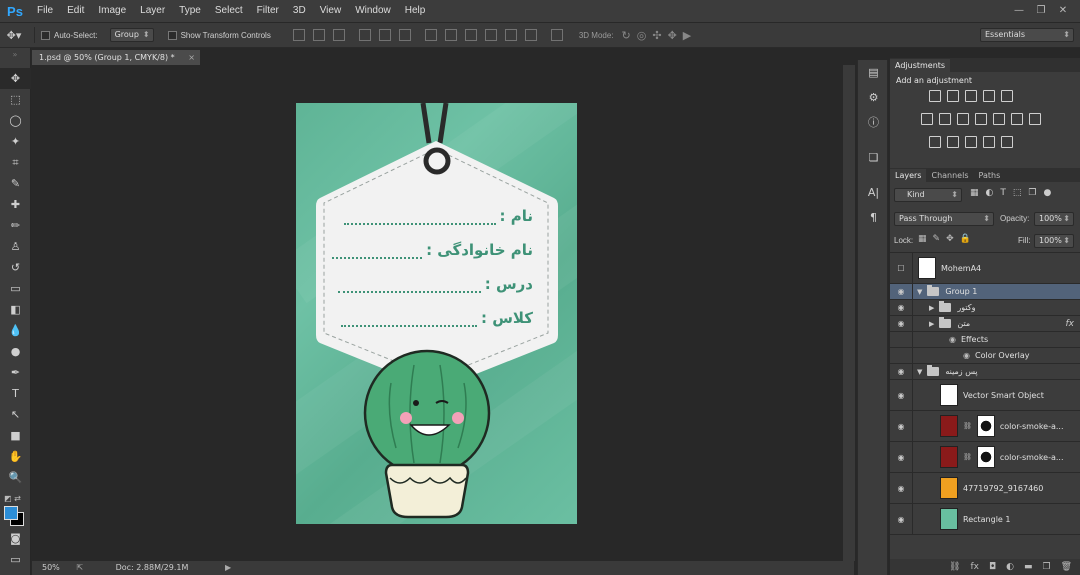  What do you see at coordinates (15, 393) in the screenshot?
I see `type-icon: T` at bounding box center [15, 393].